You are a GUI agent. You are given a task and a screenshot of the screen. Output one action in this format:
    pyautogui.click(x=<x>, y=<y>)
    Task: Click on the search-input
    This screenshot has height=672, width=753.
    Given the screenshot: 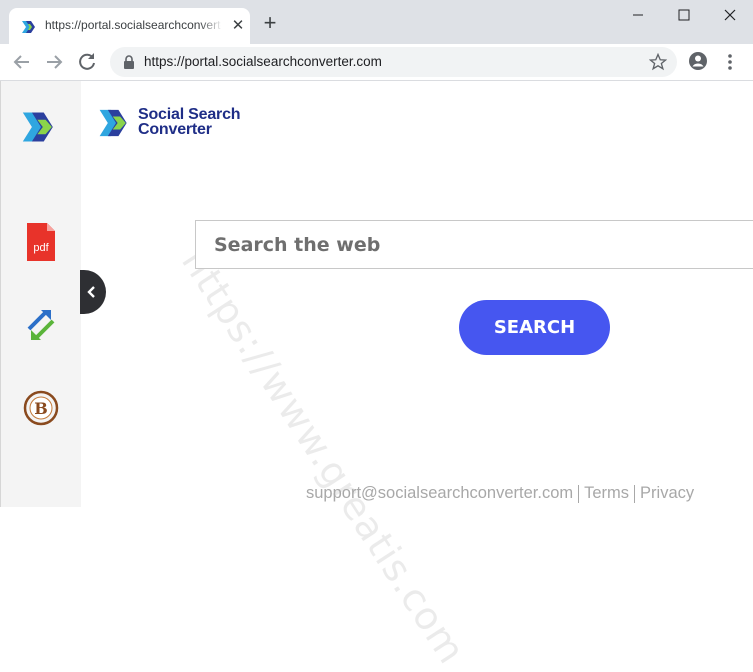 What is the action you would take?
    pyautogui.click(x=474, y=244)
    